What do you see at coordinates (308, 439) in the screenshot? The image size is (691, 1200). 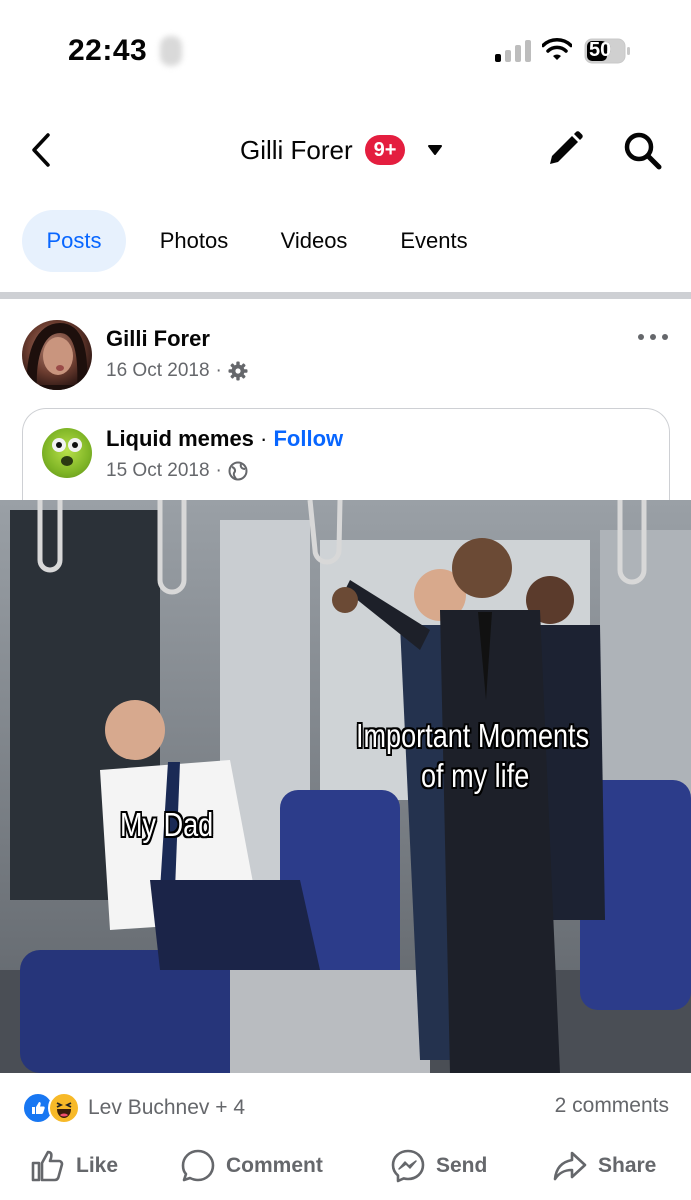 I see `follow-button: Follow` at bounding box center [308, 439].